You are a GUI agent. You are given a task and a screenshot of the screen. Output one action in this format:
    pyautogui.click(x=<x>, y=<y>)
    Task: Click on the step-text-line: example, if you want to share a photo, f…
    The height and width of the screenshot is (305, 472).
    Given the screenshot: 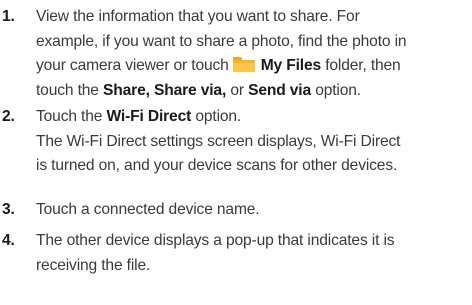 What is the action you would take?
    pyautogui.click(x=221, y=41)
    